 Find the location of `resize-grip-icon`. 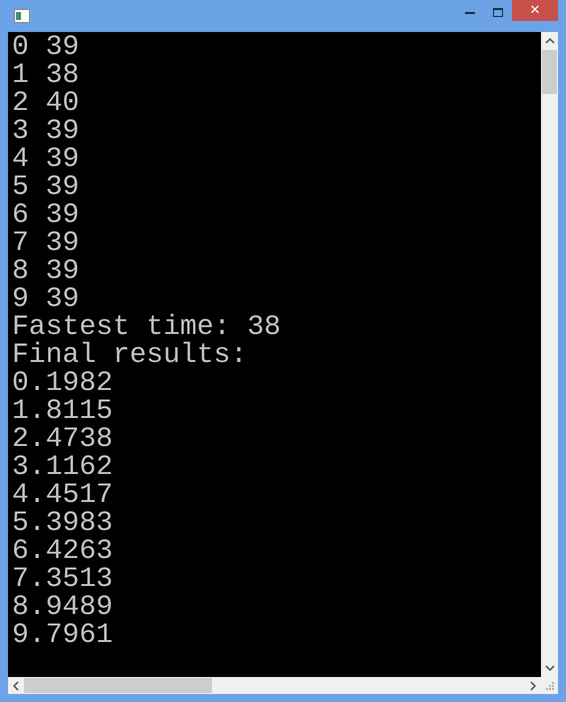

resize-grip-icon is located at coordinates (550, 685).